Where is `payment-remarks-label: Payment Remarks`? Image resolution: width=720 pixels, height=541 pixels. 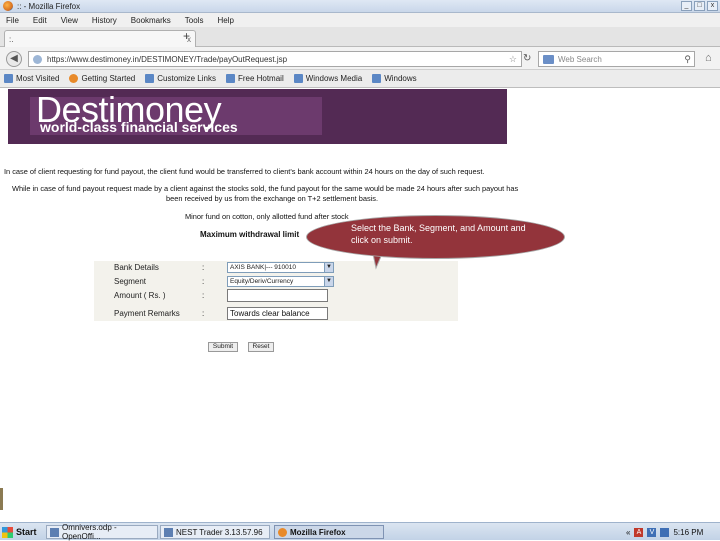 payment-remarks-label: Payment Remarks is located at coordinates (147, 313).